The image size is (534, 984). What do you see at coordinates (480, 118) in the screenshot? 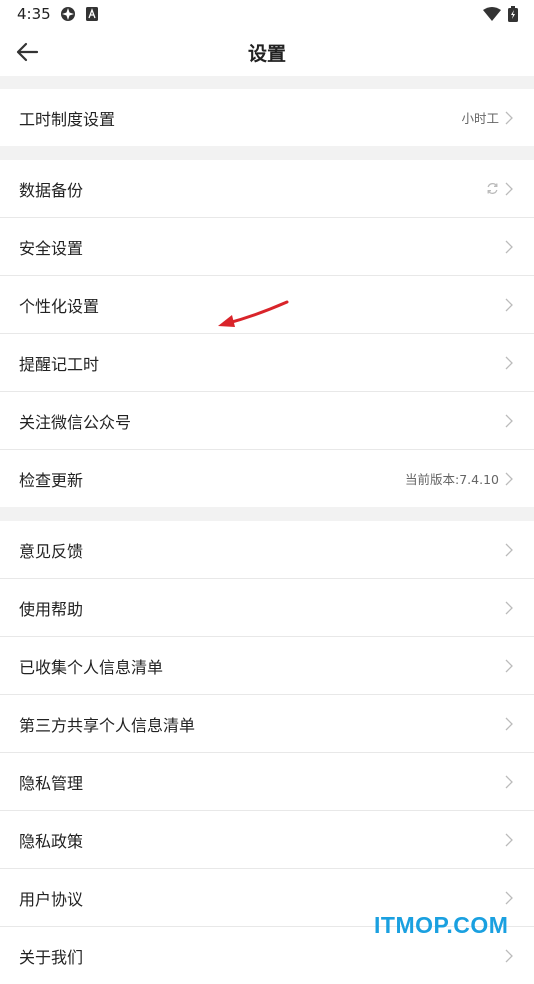
I see `work-hour-system-value: 小时工` at bounding box center [480, 118].